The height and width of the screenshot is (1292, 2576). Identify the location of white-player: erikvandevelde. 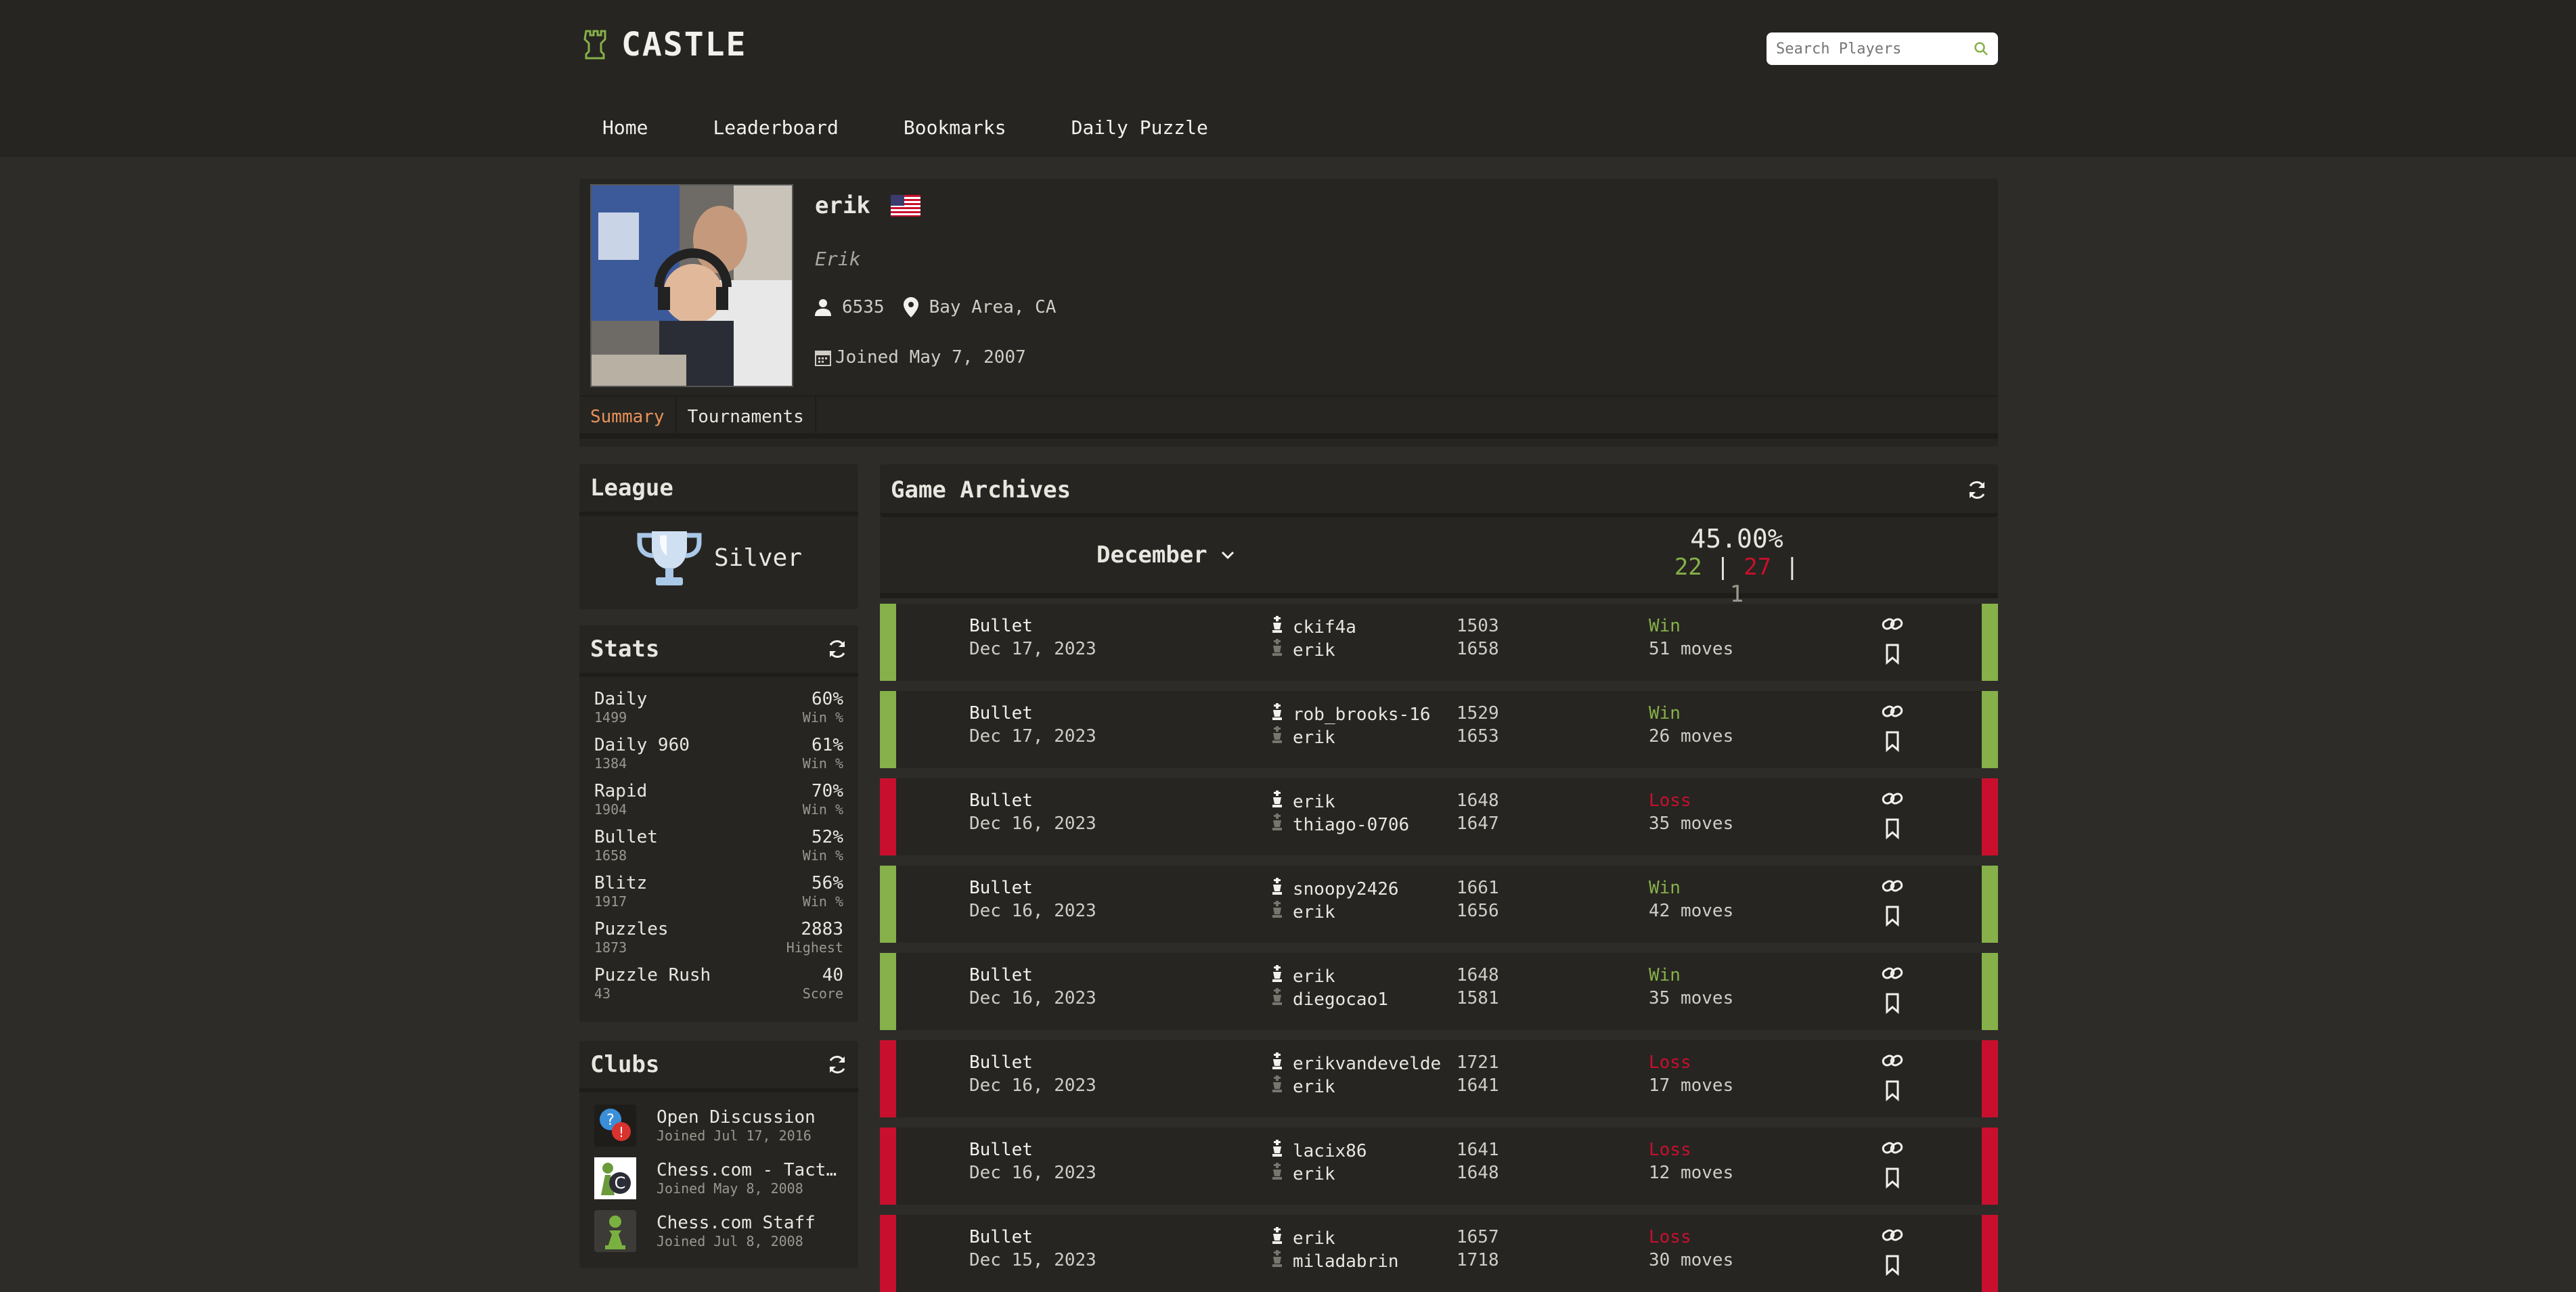
(1356, 1063).